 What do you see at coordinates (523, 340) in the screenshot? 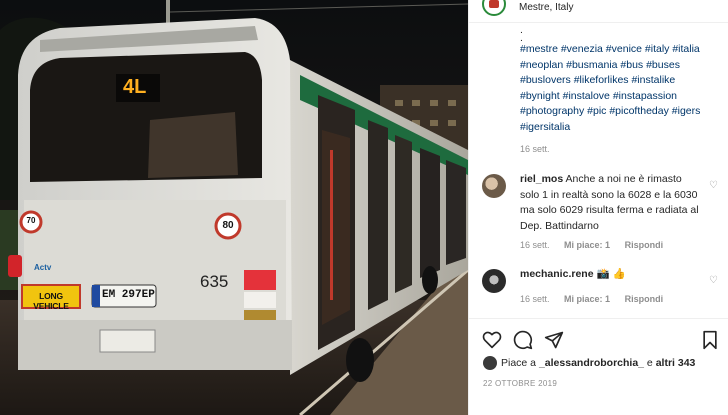
I see `comment-icon` at bounding box center [523, 340].